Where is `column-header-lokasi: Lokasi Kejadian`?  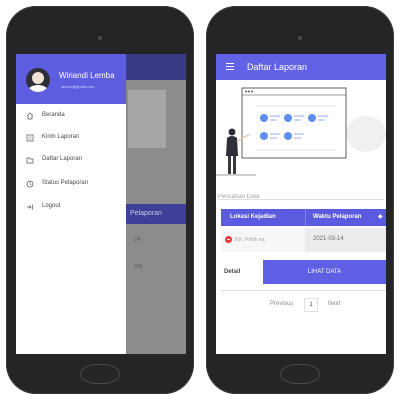
column-header-lokasi: Lokasi Kejadian is located at coordinates (253, 217).